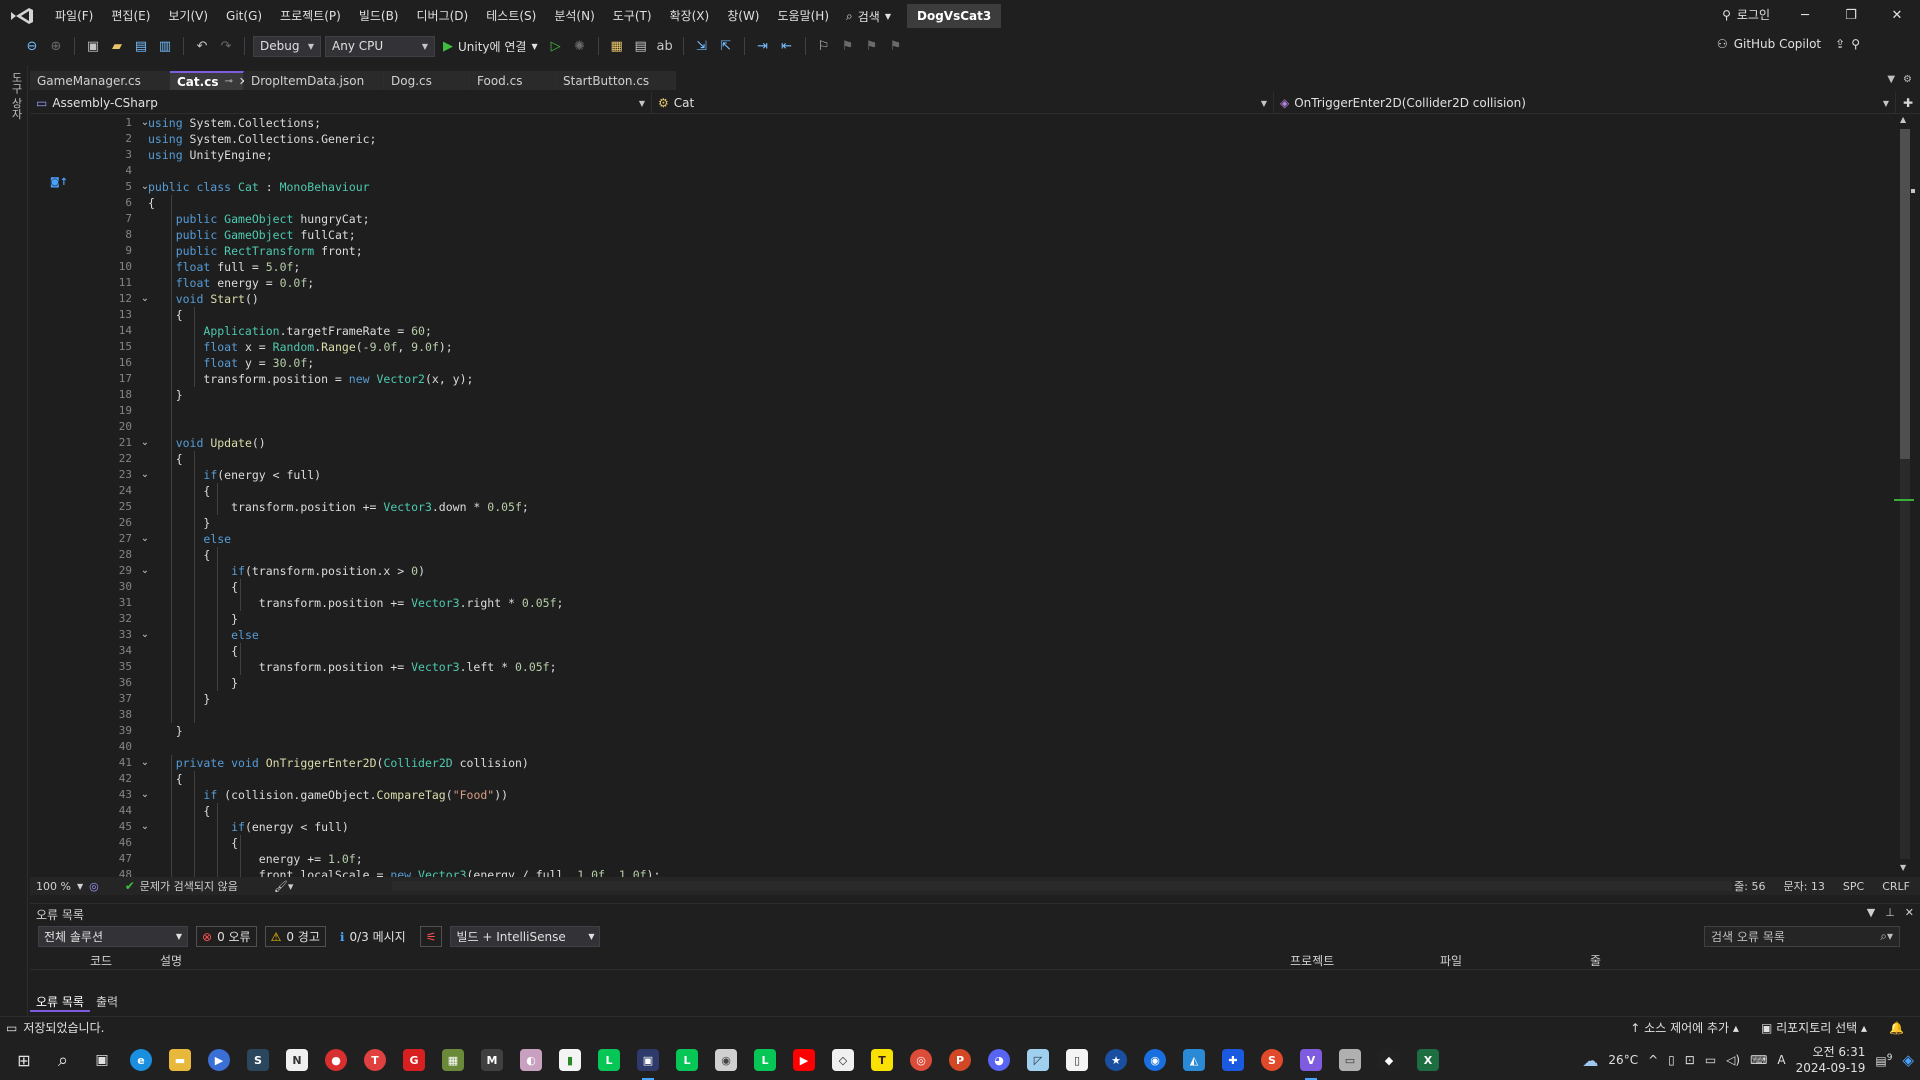 Image resolution: width=1920 pixels, height=1080 pixels. What do you see at coordinates (998, 267) in the screenshot?
I see `code-line: float full = 5.0f;` at bounding box center [998, 267].